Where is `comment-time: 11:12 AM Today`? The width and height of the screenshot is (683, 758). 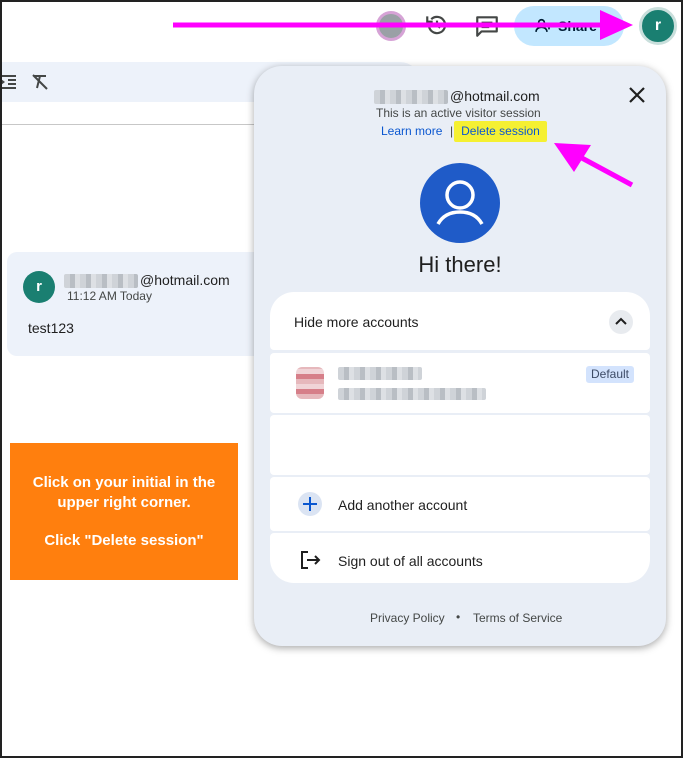
comment-time: 11:12 AM Today is located at coordinates (109, 296).